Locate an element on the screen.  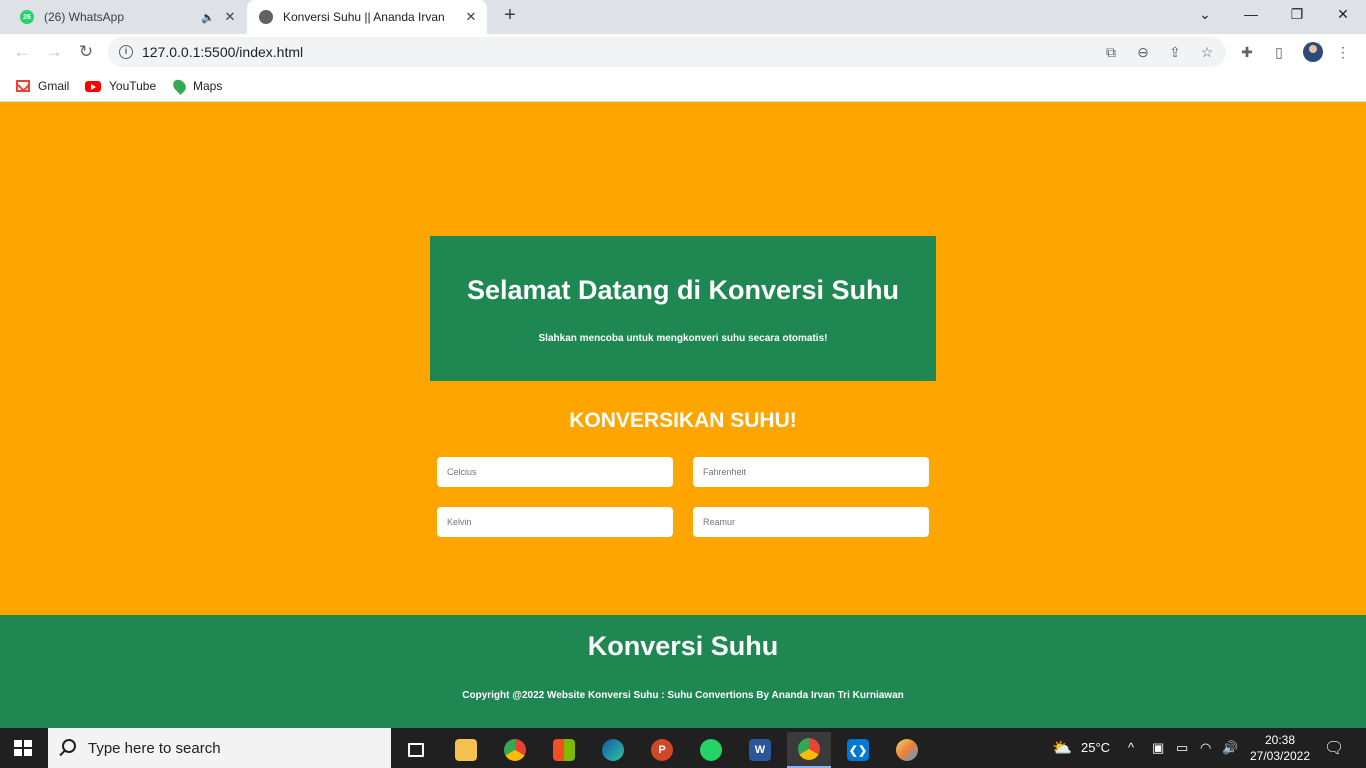
microsoft-store-icon is located at coordinates (564, 750).